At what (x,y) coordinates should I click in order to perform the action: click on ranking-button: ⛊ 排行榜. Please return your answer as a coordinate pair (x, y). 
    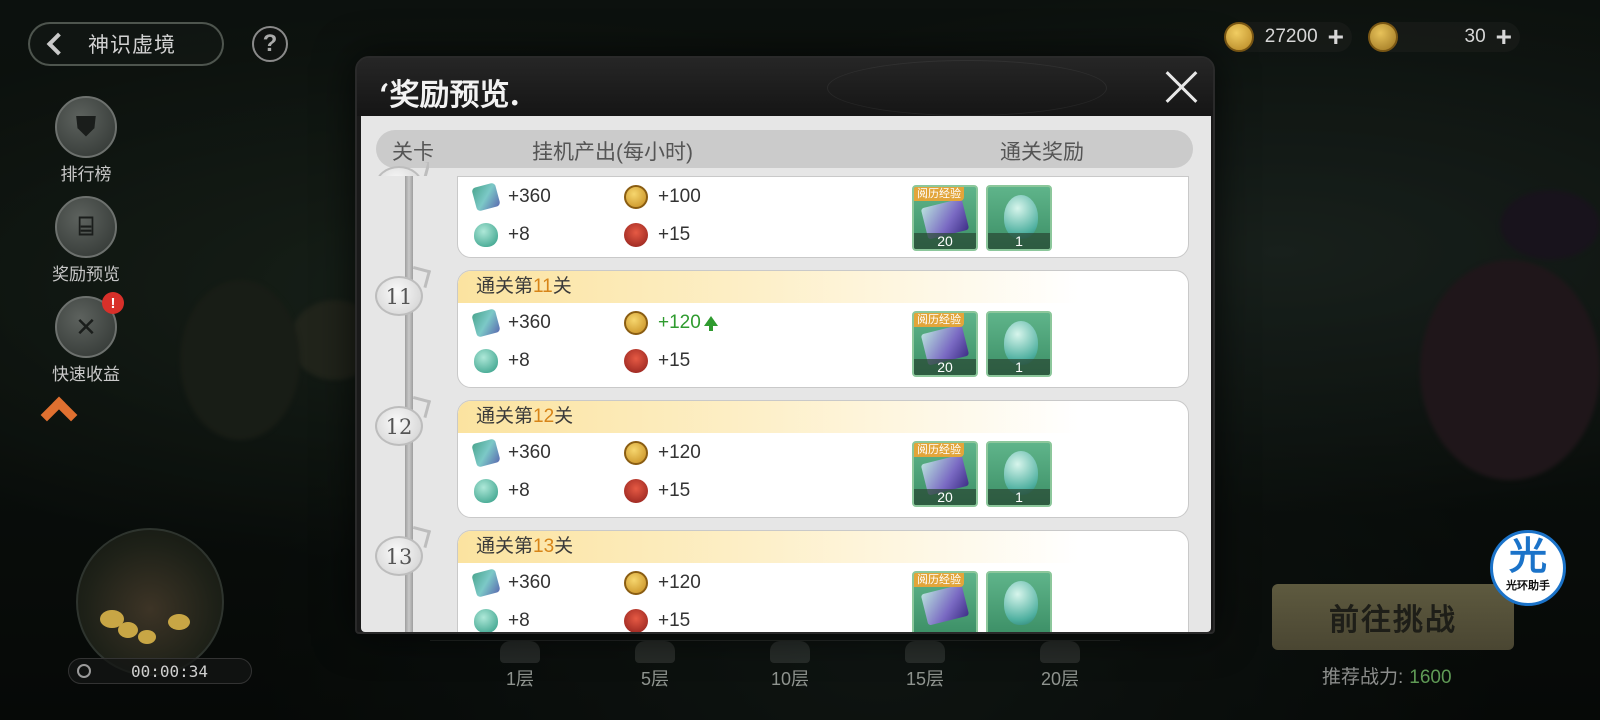
    Looking at the image, I should click on (86, 140).